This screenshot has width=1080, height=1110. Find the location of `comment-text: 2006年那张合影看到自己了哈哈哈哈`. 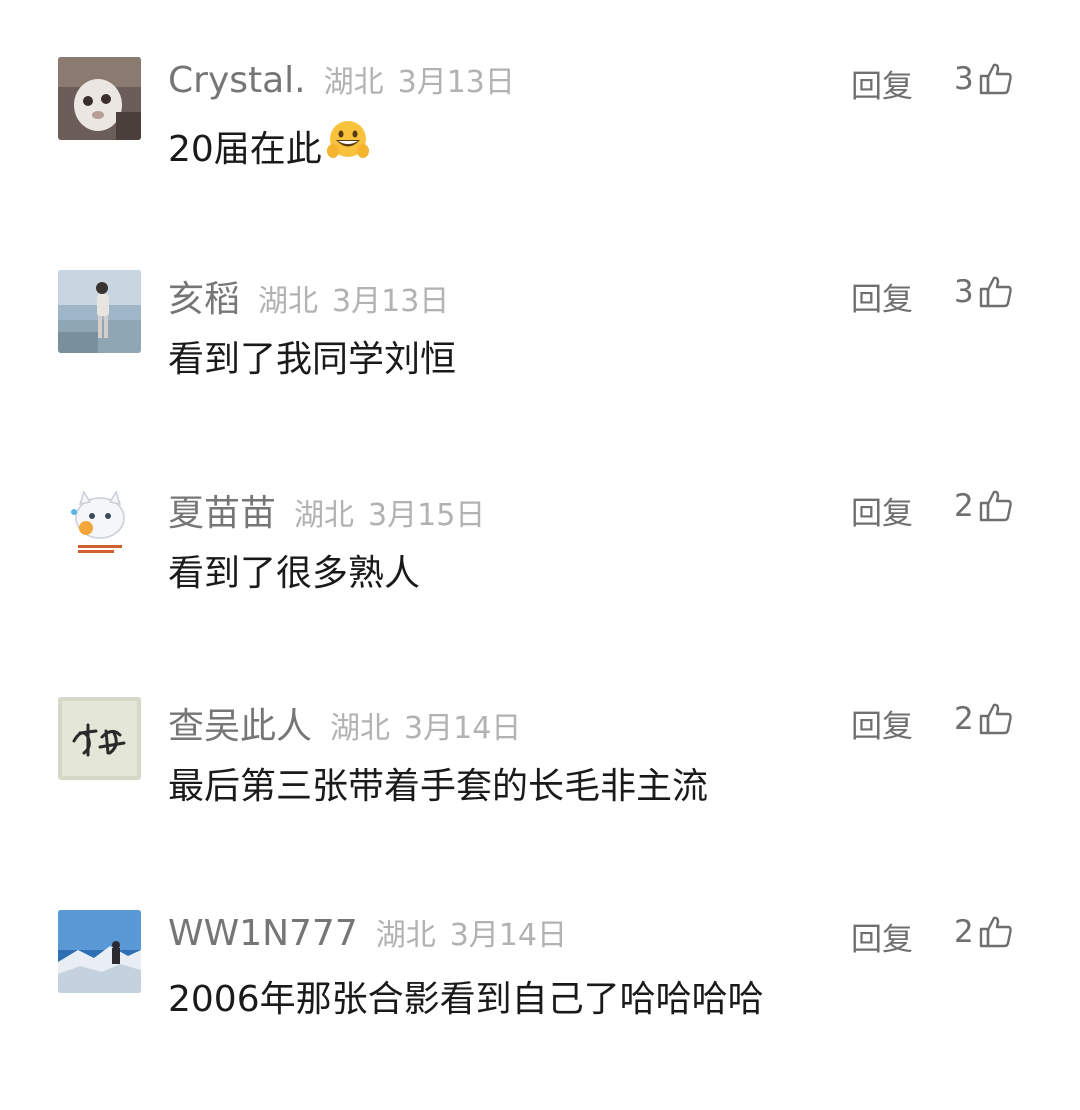

comment-text: 2006年那张合影看到自己了哈哈哈哈 is located at coordinates (466, 996).